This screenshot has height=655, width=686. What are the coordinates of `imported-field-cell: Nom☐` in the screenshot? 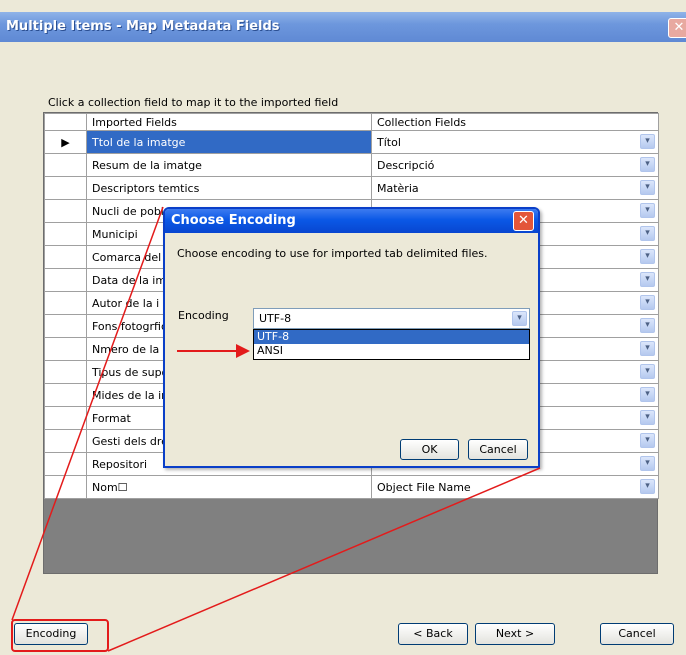 It's located at (229, 487).